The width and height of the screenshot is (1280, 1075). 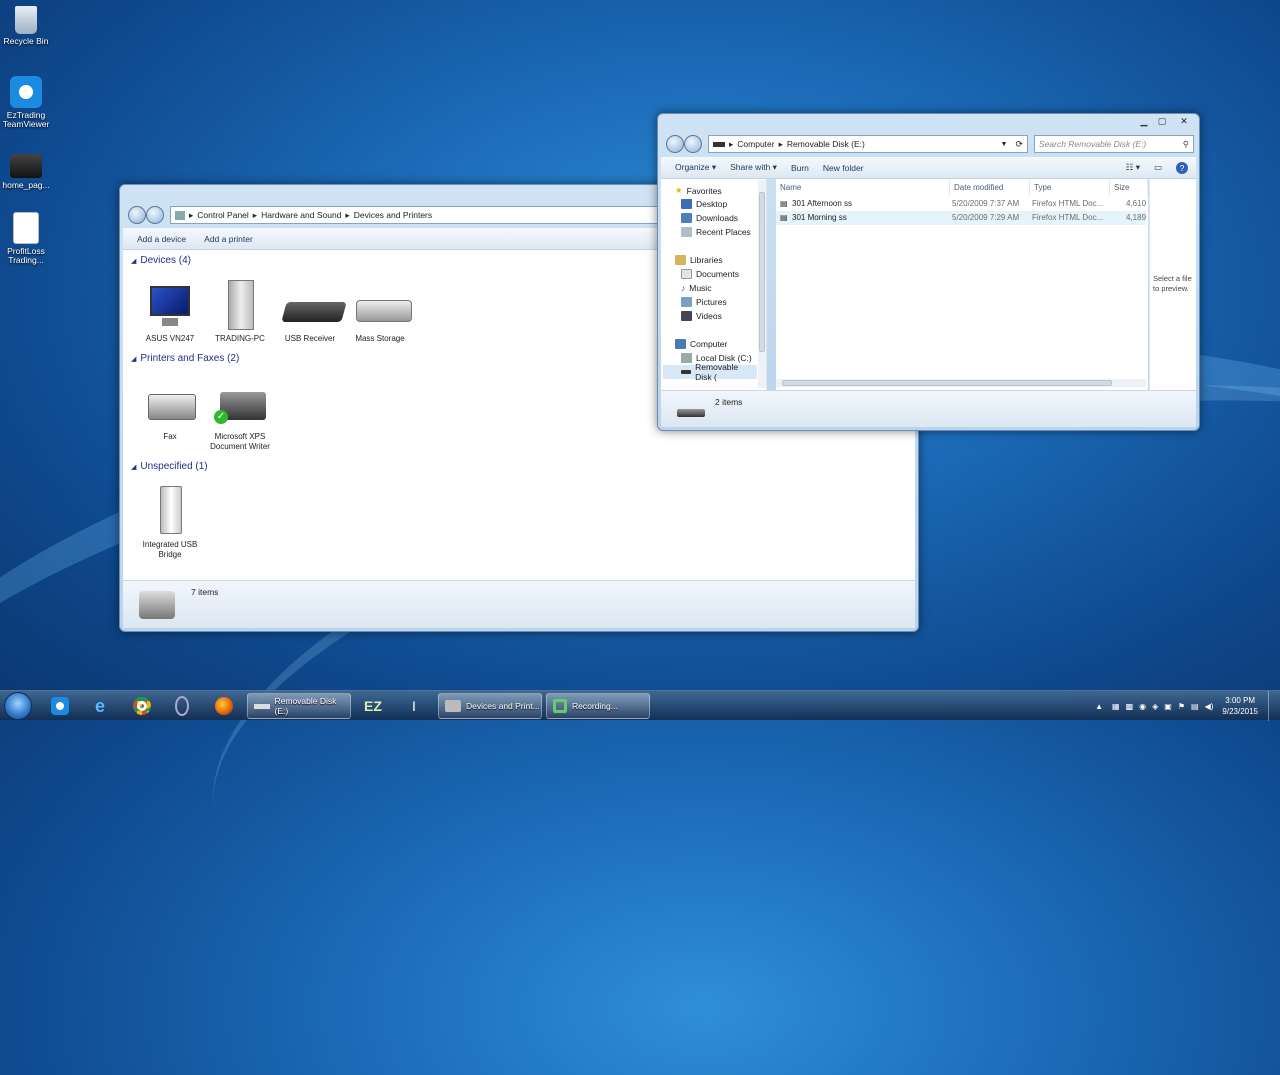 I want to click on device-trading-pc: TRADING-PC, so click(x=240, y=312).